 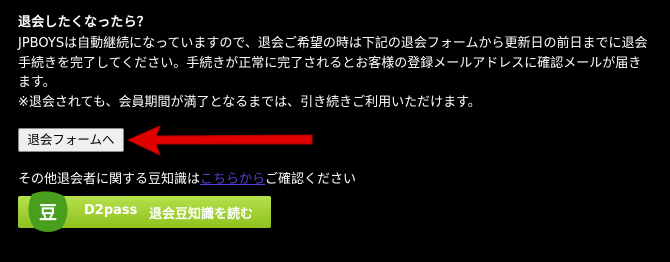 I want to click on trivia-suffix: ご確認ください, so click(x=311, y=179).